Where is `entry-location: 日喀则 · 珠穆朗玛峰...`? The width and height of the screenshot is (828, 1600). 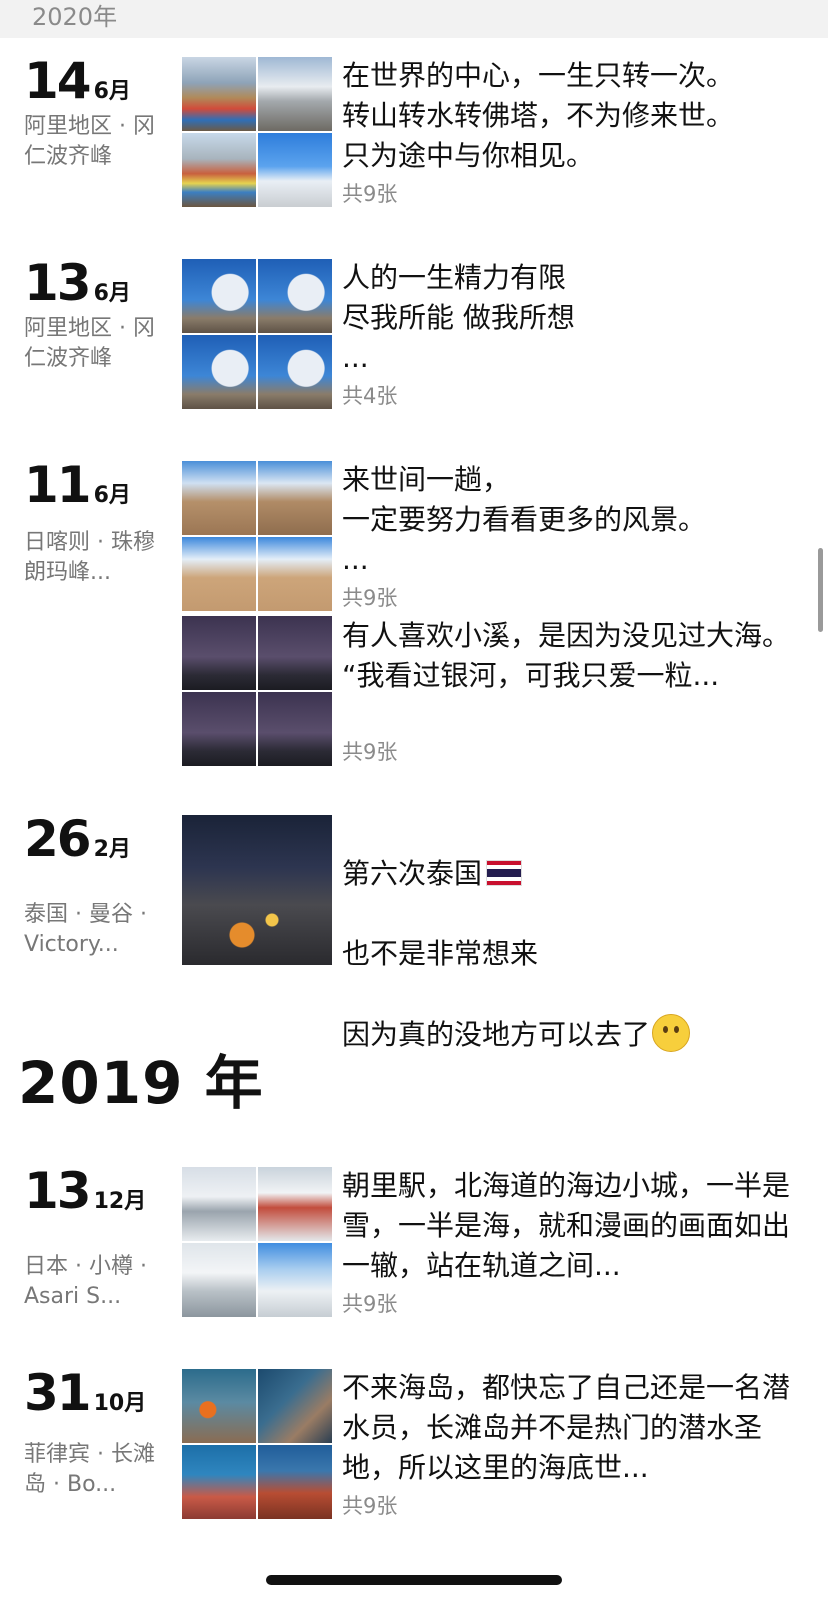 entry-location: 日喀则 · 珠穆朗玛峰... is located at coordinates (89, 557).